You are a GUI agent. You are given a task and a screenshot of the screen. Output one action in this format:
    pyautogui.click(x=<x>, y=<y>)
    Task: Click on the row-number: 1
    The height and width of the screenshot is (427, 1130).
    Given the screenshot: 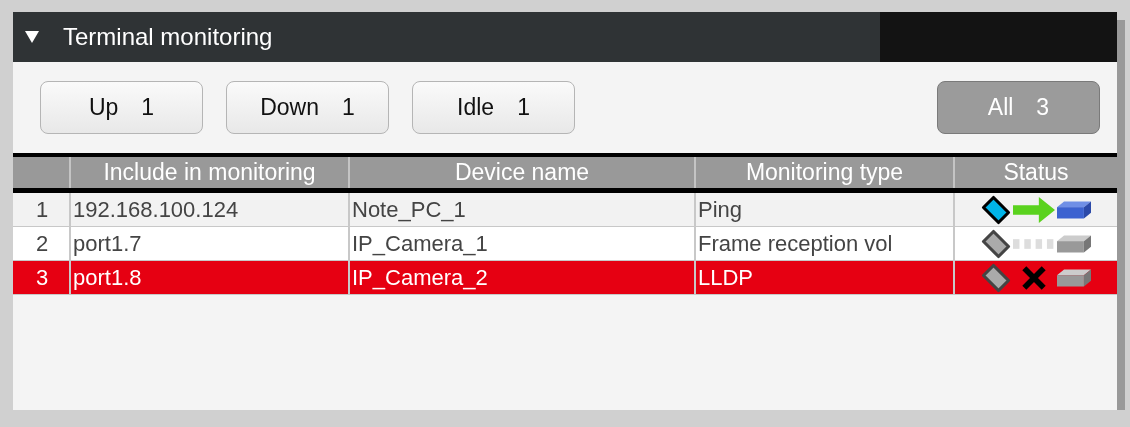 What is the action you would take?
    pyautogui.click(x=42, y=209)
    